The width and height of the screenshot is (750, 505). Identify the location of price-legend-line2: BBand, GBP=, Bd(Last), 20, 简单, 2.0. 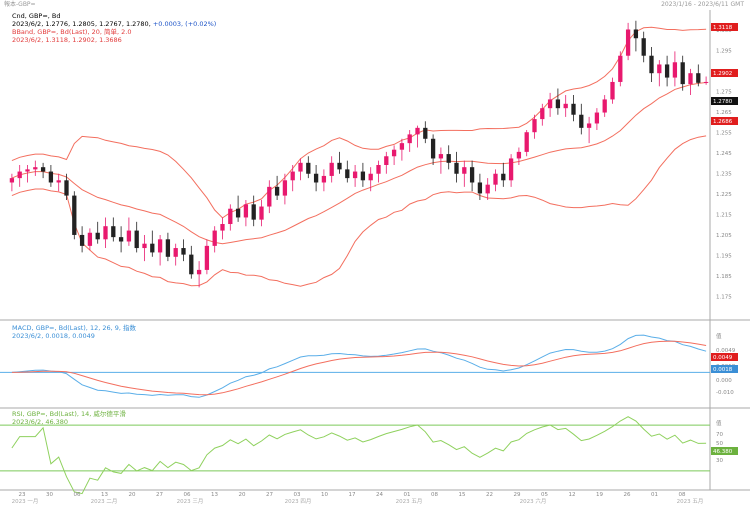
(72, 32).